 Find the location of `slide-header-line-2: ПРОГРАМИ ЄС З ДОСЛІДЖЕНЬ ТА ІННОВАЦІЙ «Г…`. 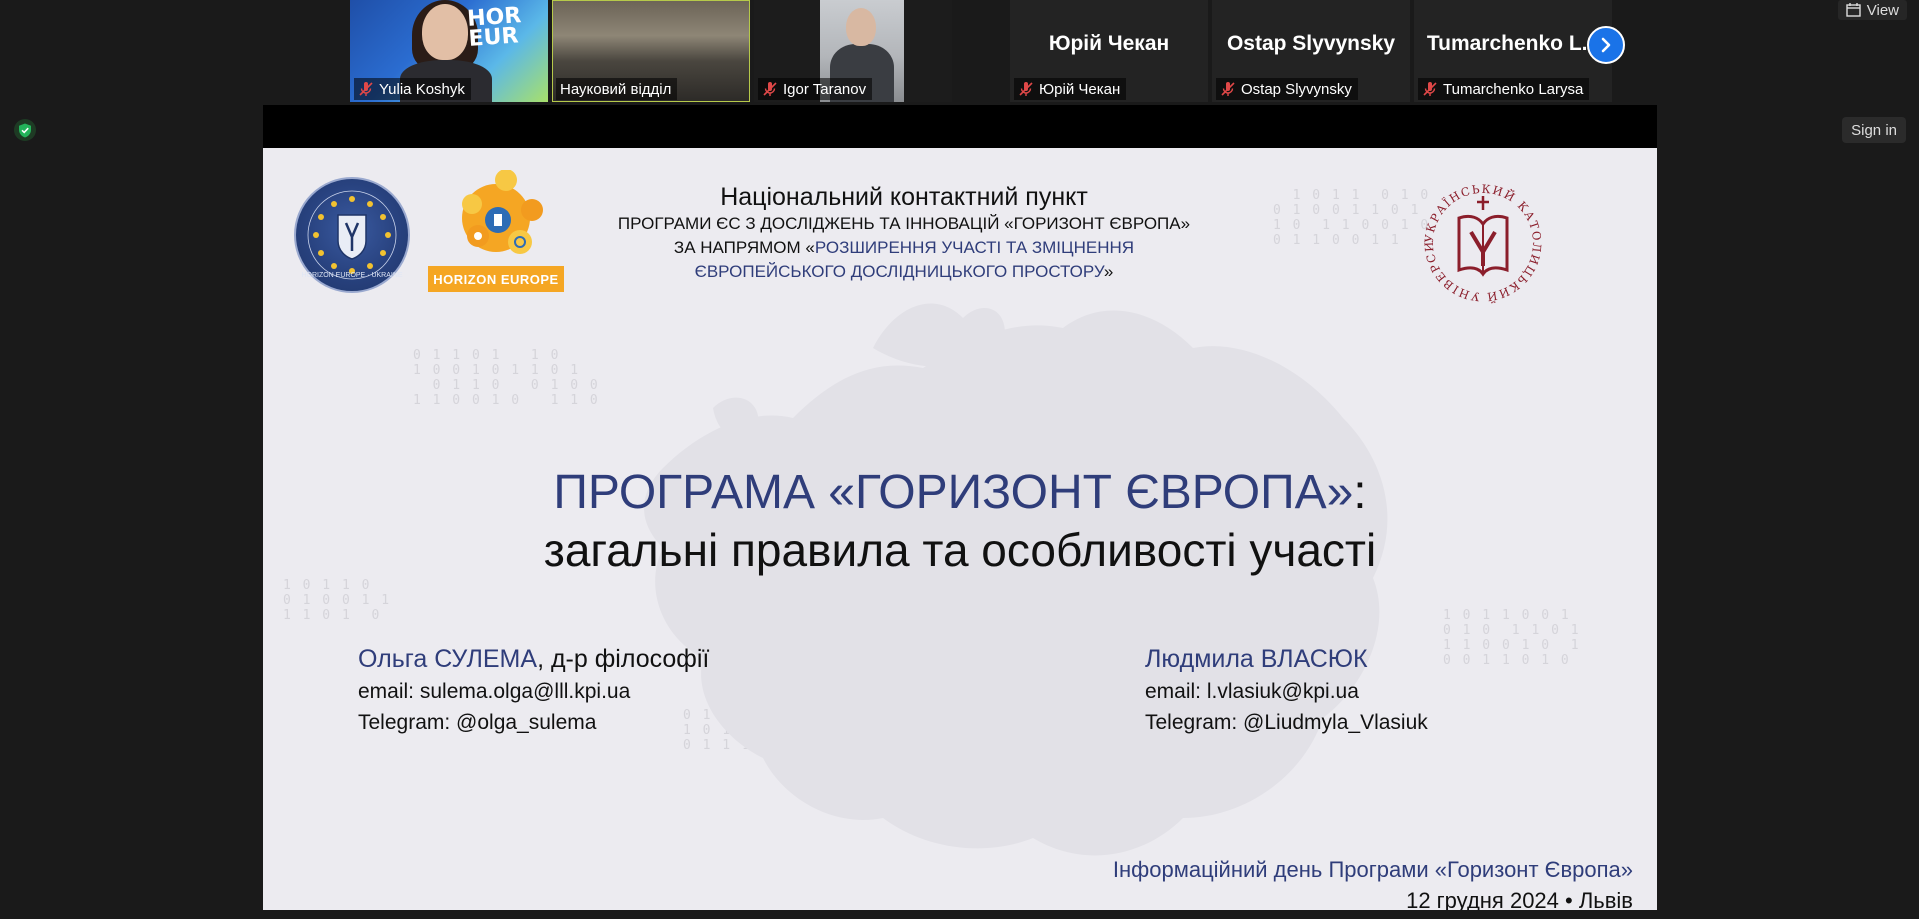

slide-header-line-2: ПРОГРАМИ ЄС З ДОСЛІДЖЕНЬ ТА ІННОВАЦІЙ «Г… is located at coordinates (904, 223).